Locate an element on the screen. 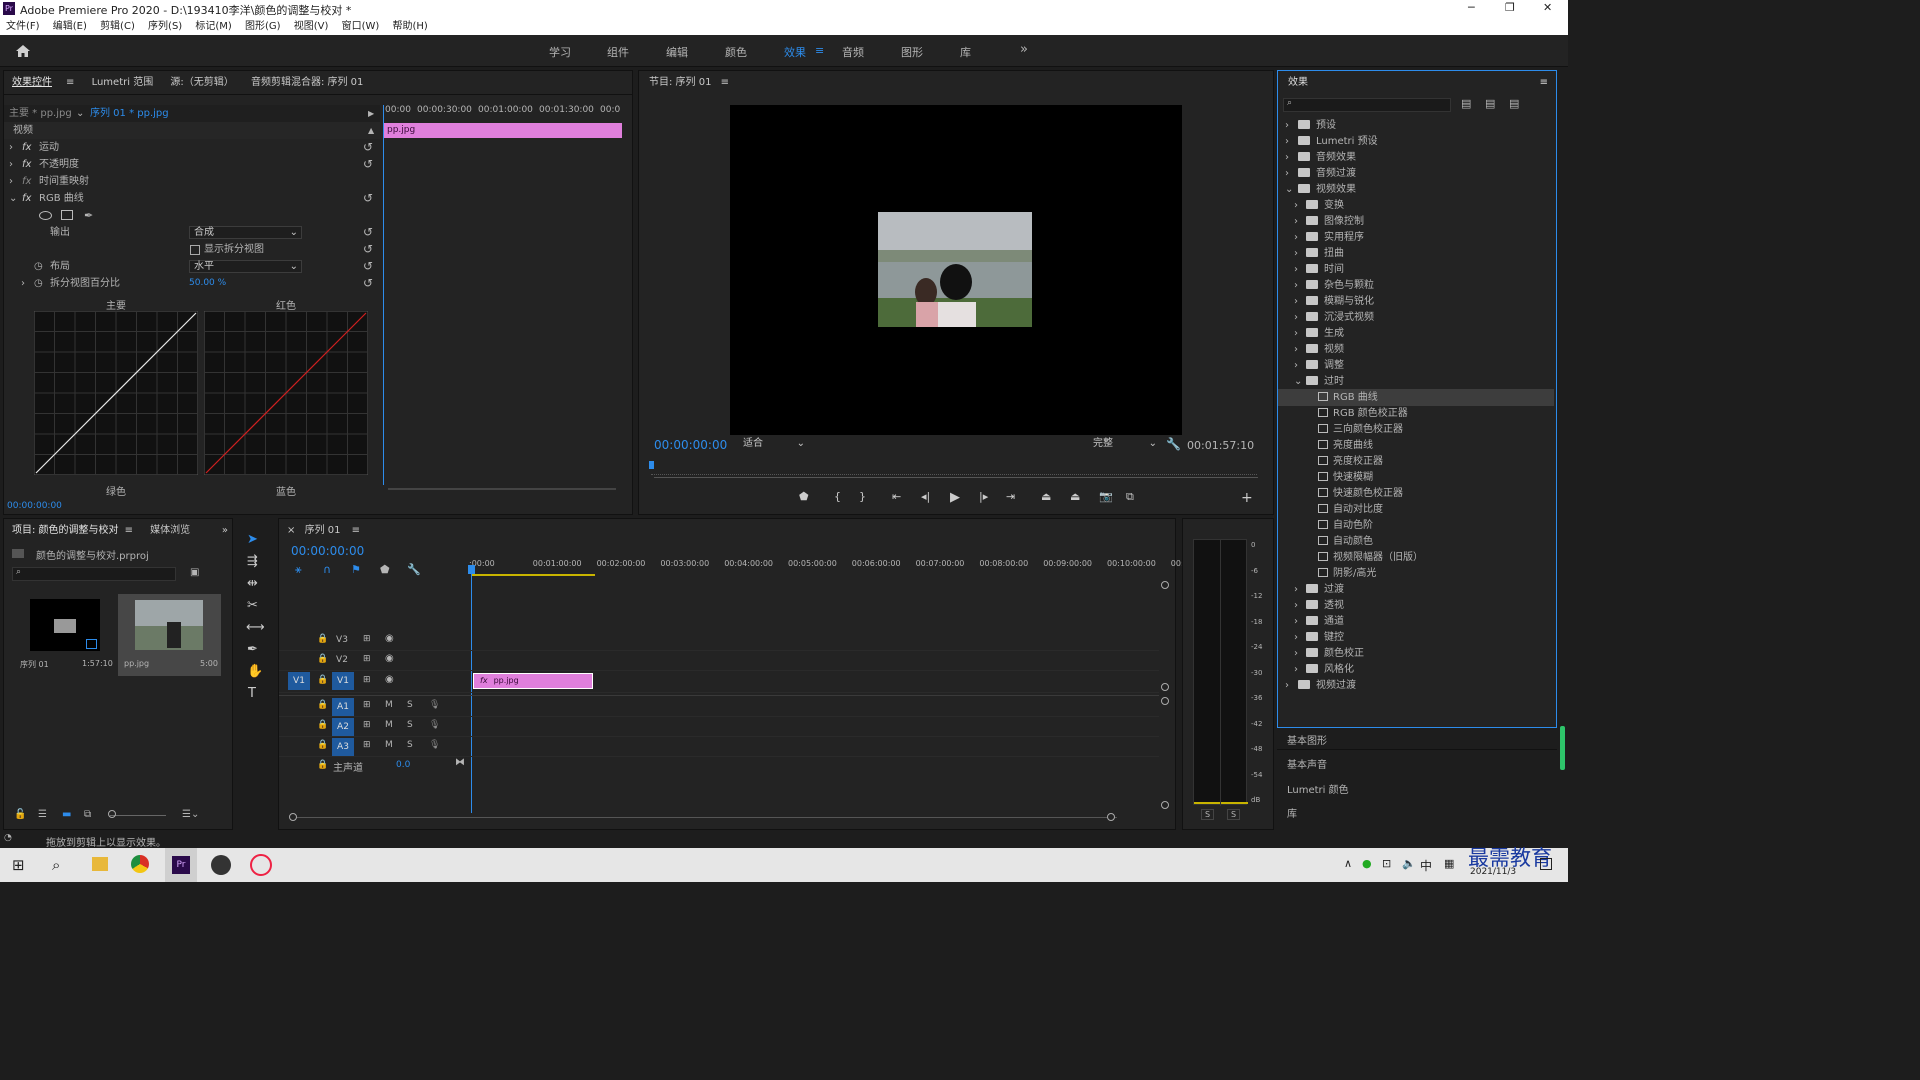 The height and width of the screenshot is (1080, 1920). tab-effect-controls: 效果控件 is located at coordinates (32, 83).